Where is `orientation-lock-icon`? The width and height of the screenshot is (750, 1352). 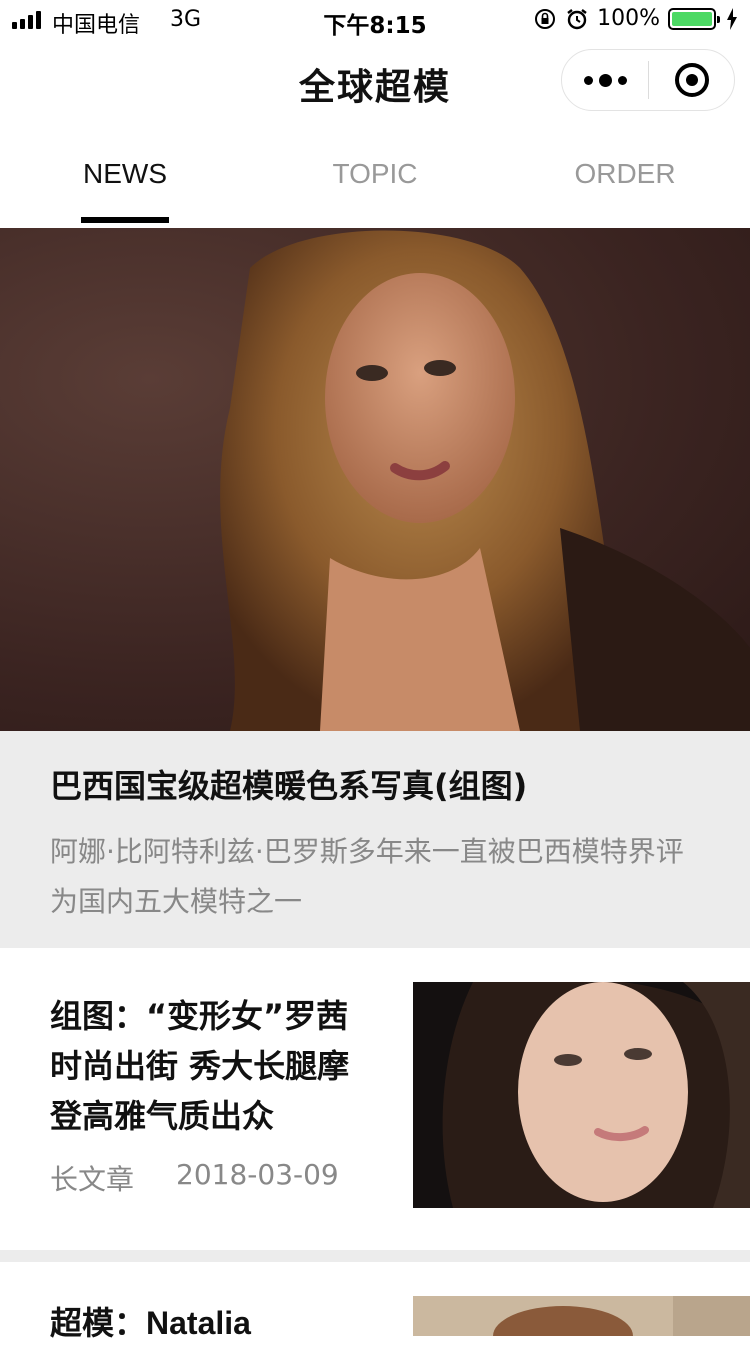
orientation-lock-icon is located at coordinates (545, 18).